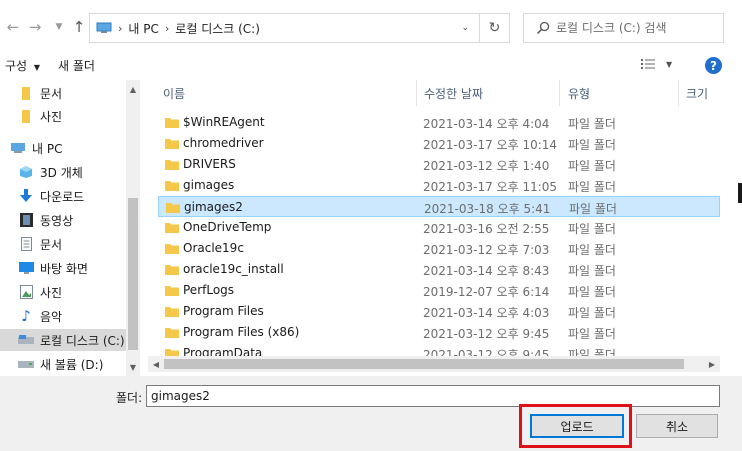 This screenshot has width=742, height=451. Describe the element at coordinates (174, 93) in the screenshot. I see `column-header-name: 이름` at that location.